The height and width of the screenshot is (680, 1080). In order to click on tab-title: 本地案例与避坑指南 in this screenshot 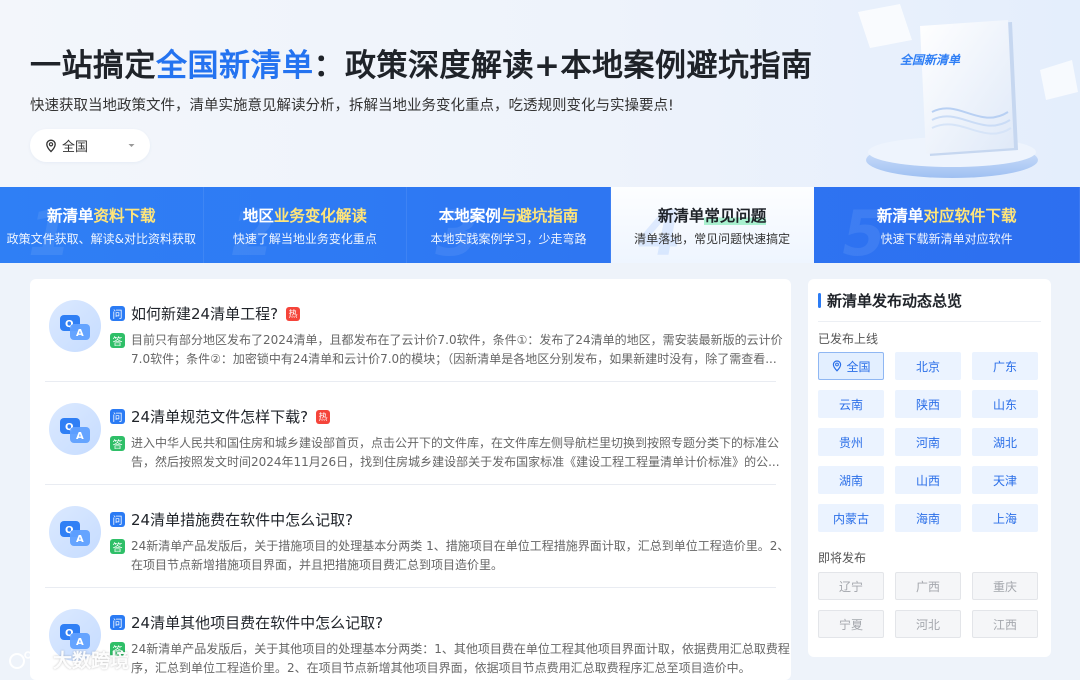, I will do `click(508, 216)`.